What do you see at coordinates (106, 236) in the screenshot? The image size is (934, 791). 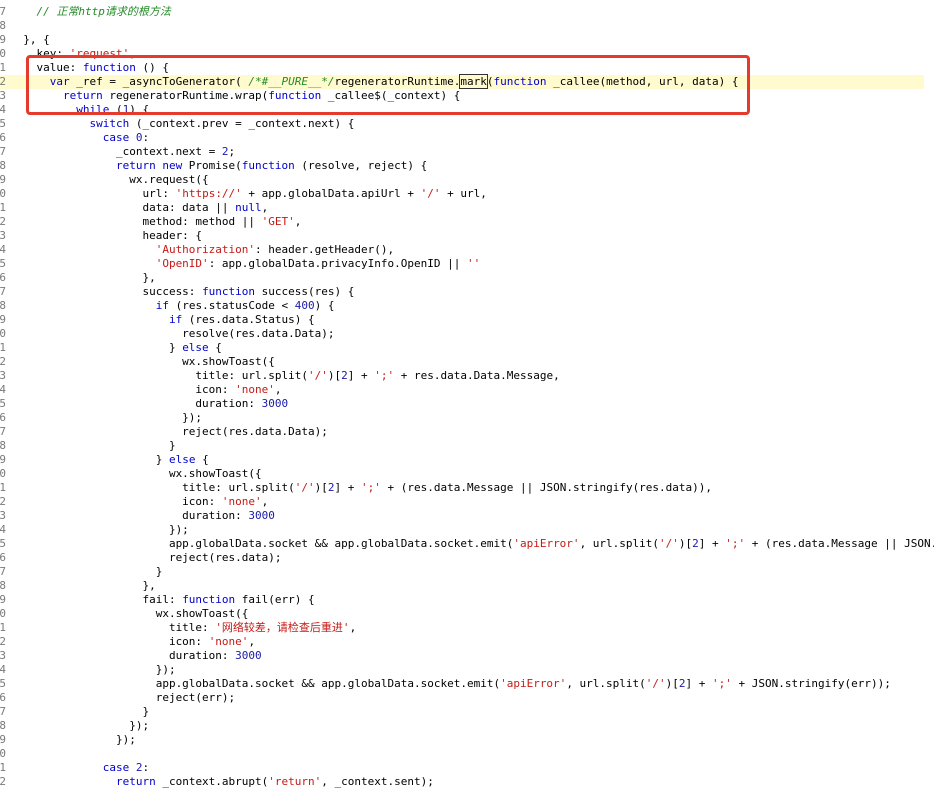 I see `code-text: header: {` at bounding box center [106, 236].